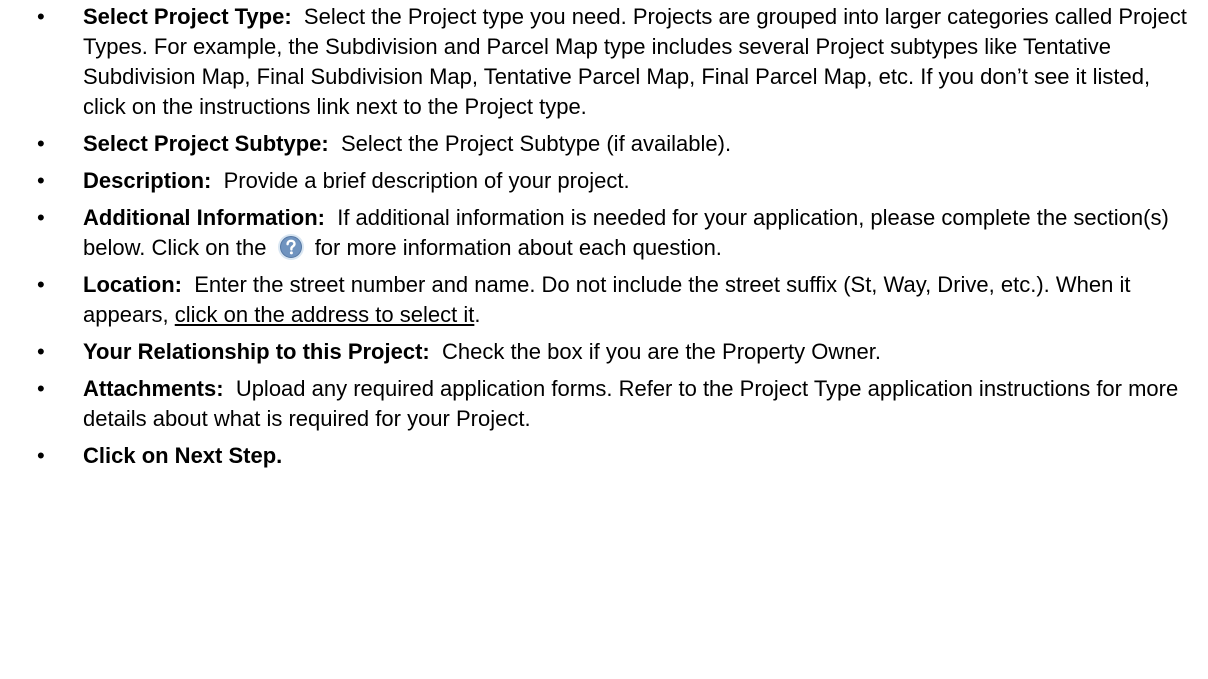  What do you see at coordinates (206, 143) in the screenshot?
I see `term-select-project-subtype: Select Project Subtype:` at bounding box center [206, 143].